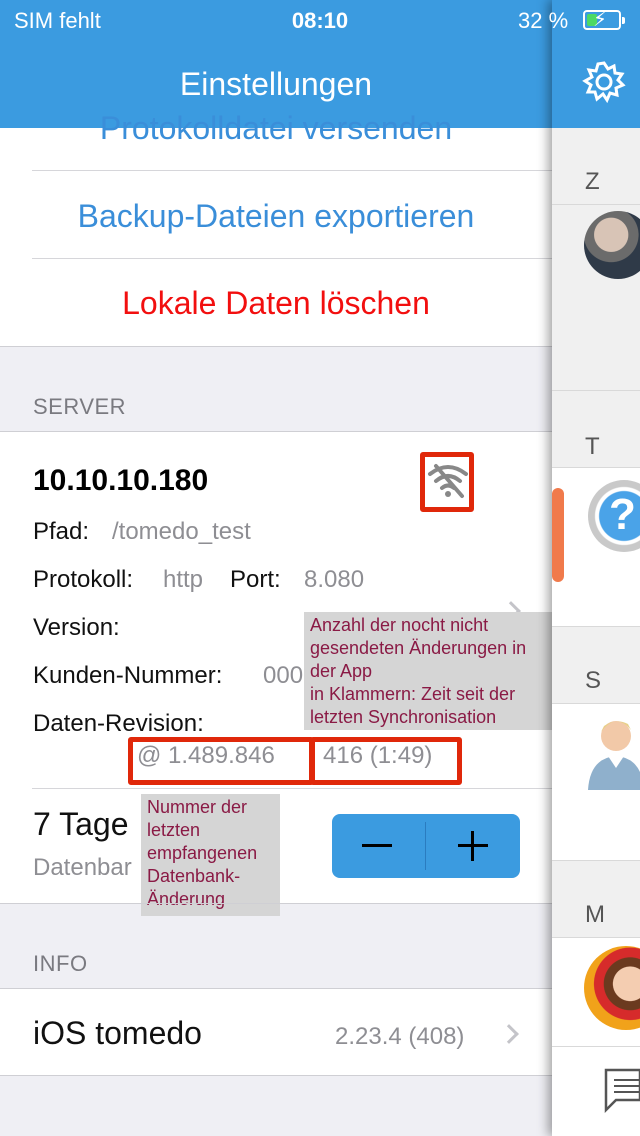 The height and width of the screenshot is (1136, 640). I want to click on contacts-panel: Z T ? S M, so click(596, 568).